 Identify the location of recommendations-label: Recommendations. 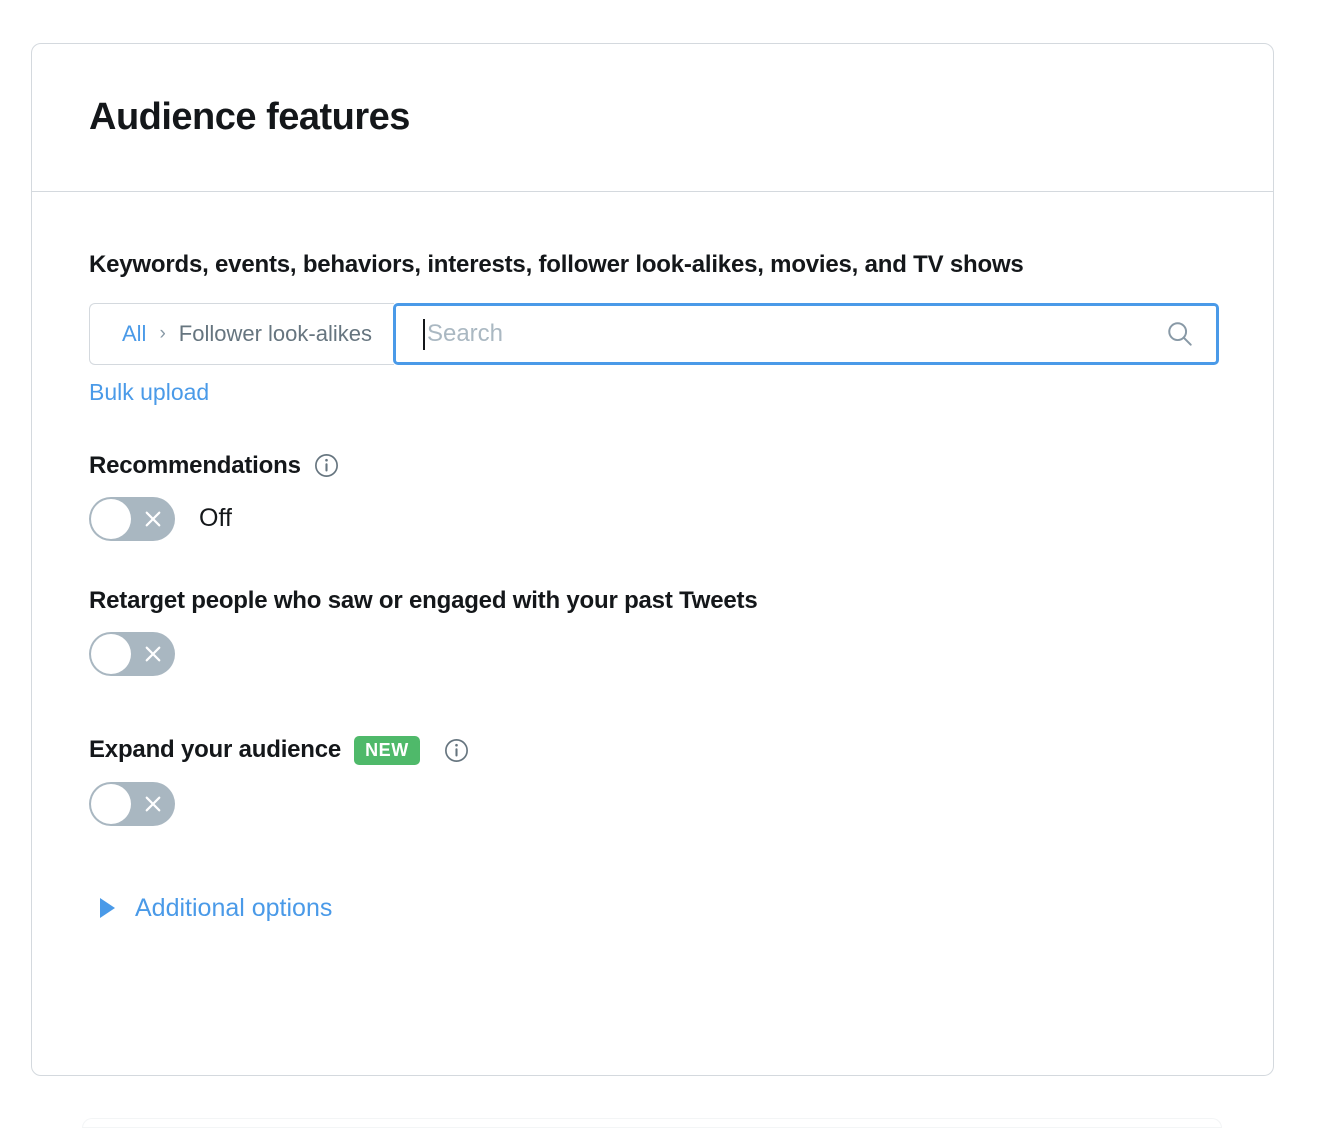
(195, 465).